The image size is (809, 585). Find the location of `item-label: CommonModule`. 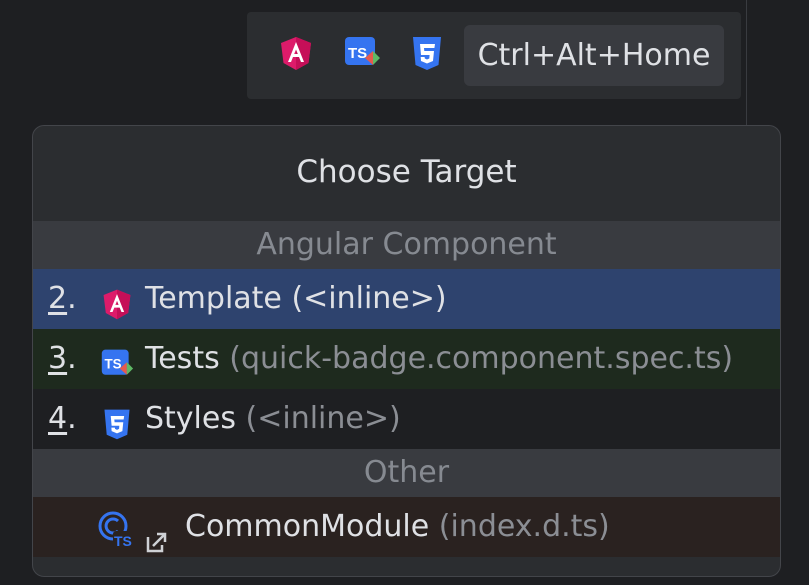

item-label: CommonModule is located at coordinates (307, 526).